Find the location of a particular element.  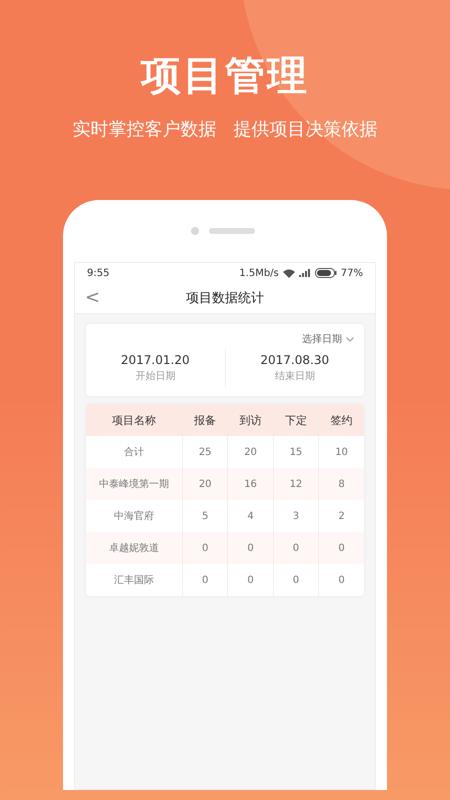

banner-subtitle: 实时掌控客户数据 提供项目决策依据 is located at coordinates (225, 130).